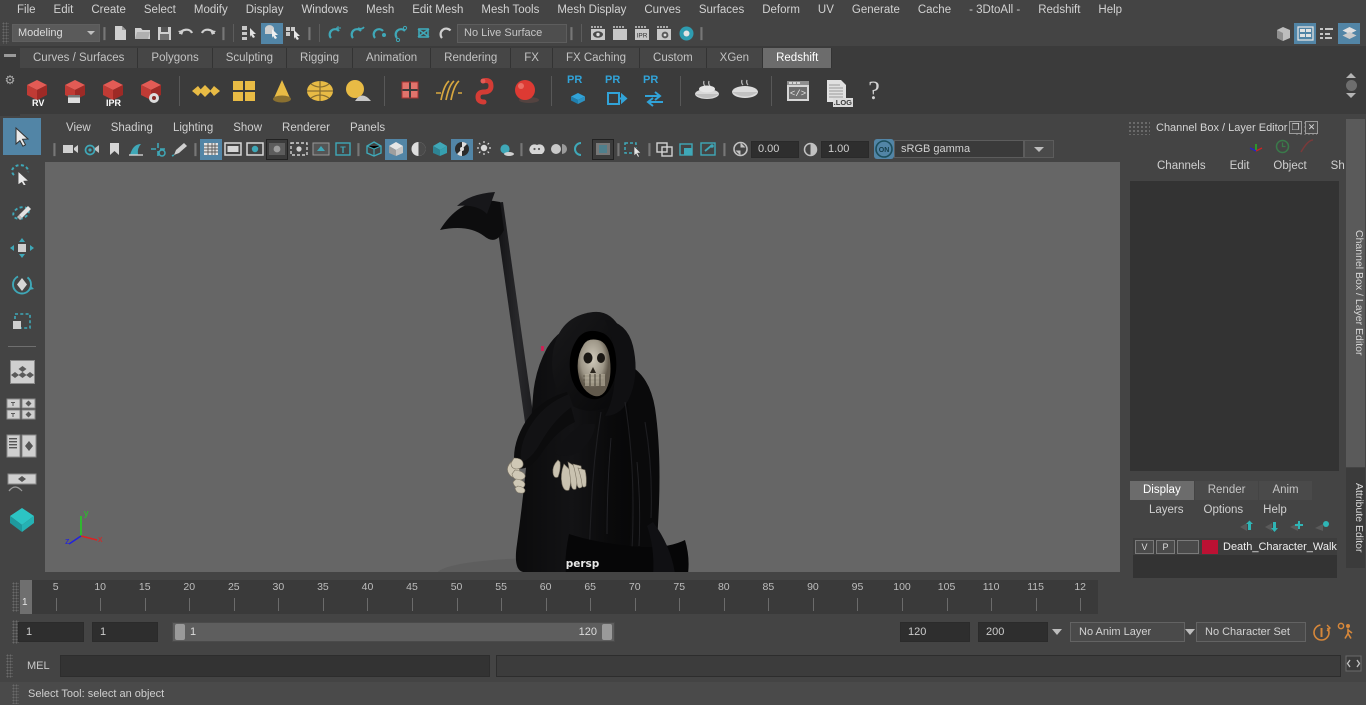 Image resolution: width=1366 pixels, height=705 pixels. I want to click on menu-item-edit: Edit, so click(64, 10).